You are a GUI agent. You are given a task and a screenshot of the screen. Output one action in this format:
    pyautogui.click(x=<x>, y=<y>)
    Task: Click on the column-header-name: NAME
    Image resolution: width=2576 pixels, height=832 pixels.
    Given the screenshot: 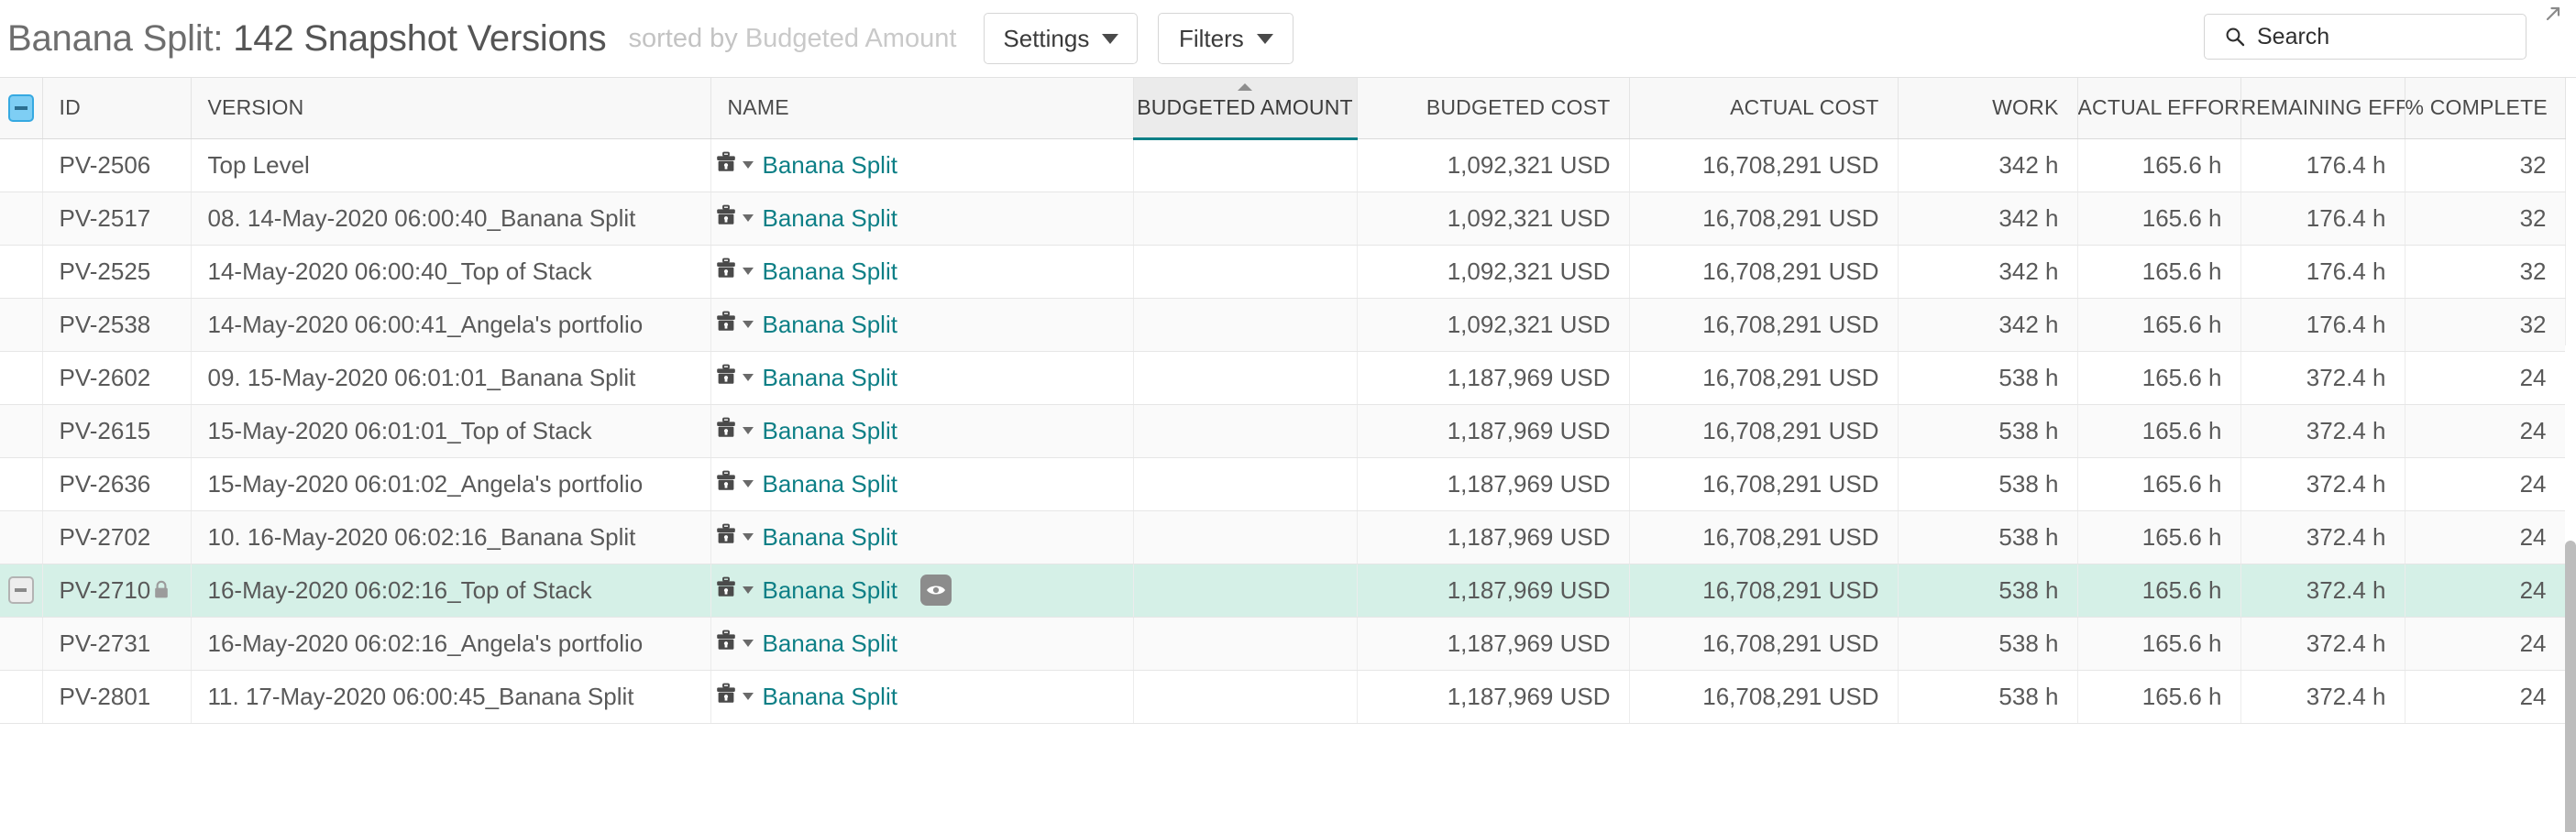 What is the action you would take?
    pyautogui.click(x=922, y=108)
    